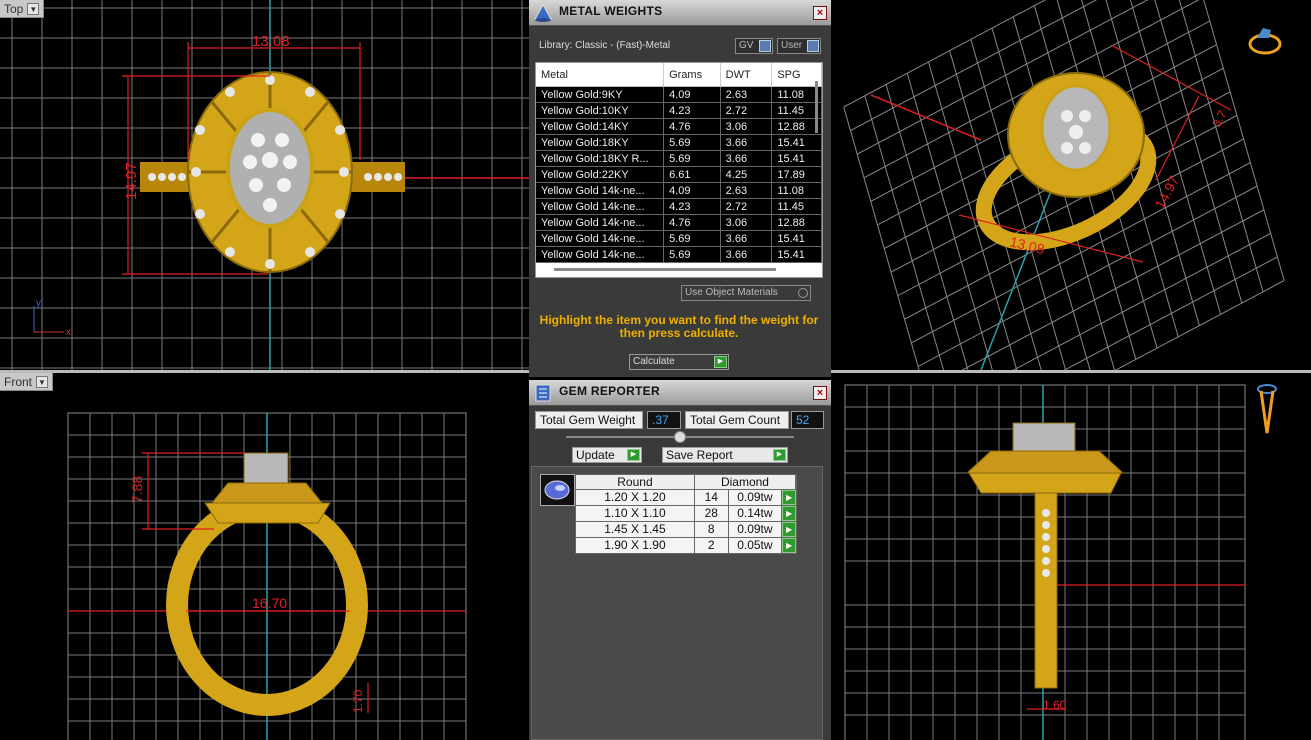 This screenshot has width=1311, height=740. Describe the element at coordinates (725, 455) in the screenshot. I see `save-report-button: Save Report ▶` at that location.